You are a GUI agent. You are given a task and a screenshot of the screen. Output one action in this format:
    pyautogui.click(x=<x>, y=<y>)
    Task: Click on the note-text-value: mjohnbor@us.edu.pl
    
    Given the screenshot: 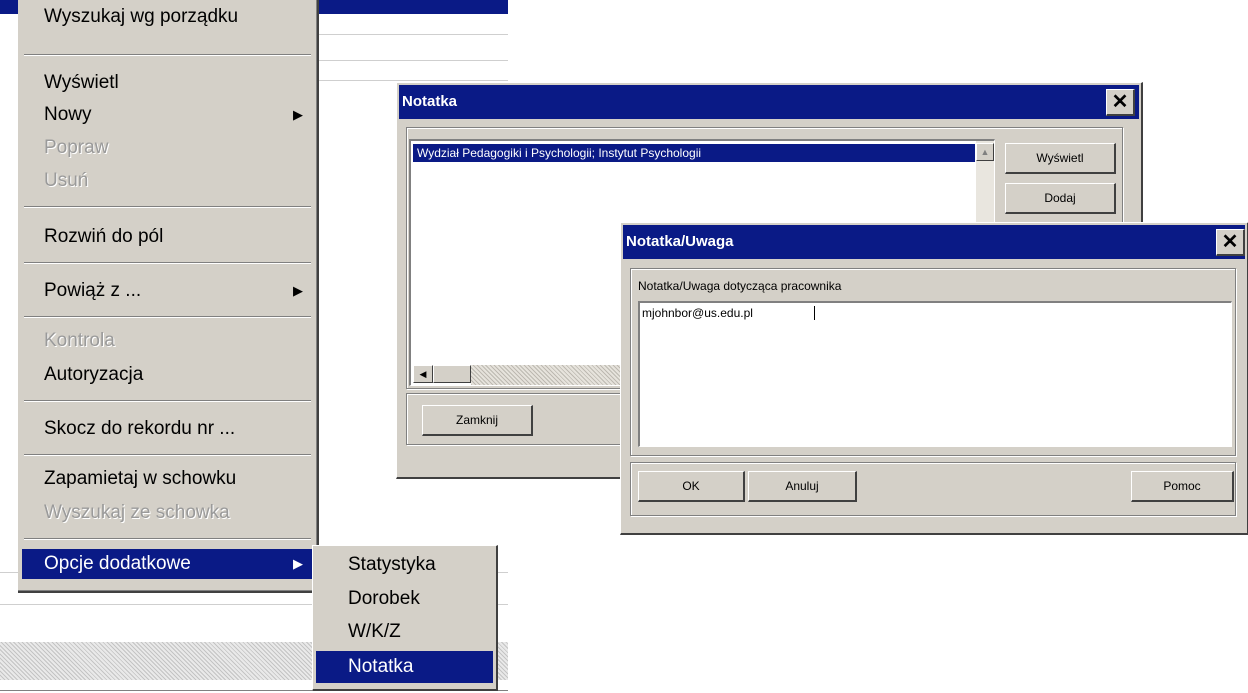 What is the action you would take?
    pyautogui.click(x=697, y=313)
    